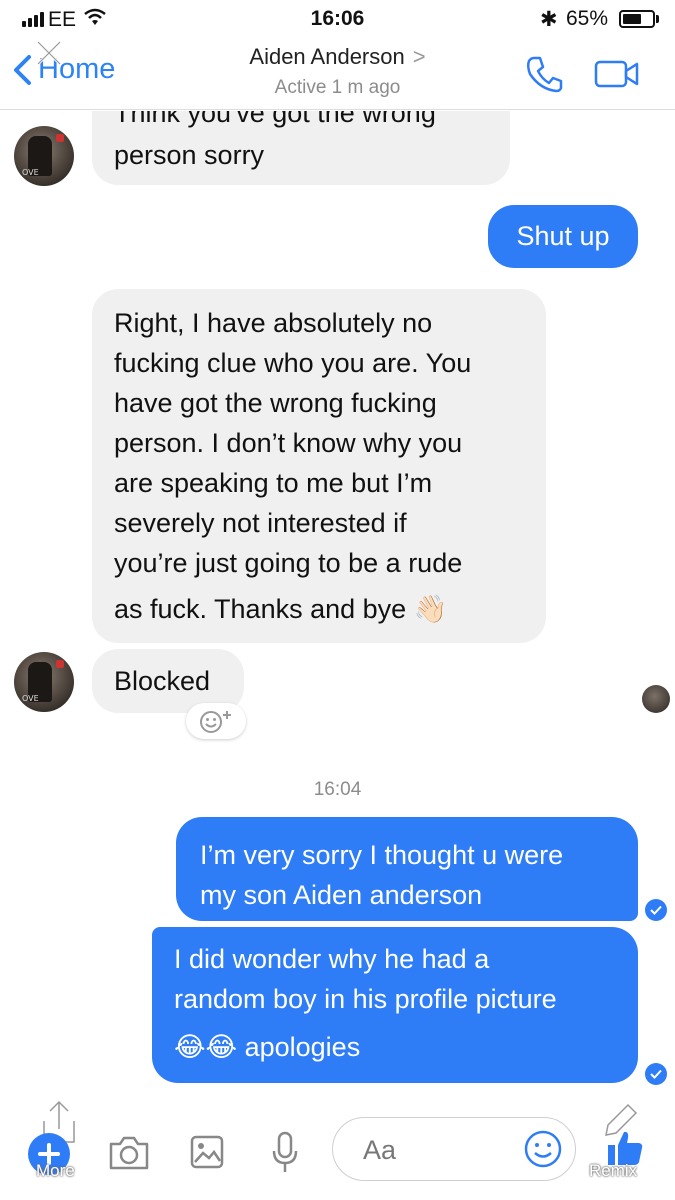 This screenshot has width=675, height=1200. Describe the element at coordinates (129, 1153) in the screenshot. I see `camera-icon` at that location.